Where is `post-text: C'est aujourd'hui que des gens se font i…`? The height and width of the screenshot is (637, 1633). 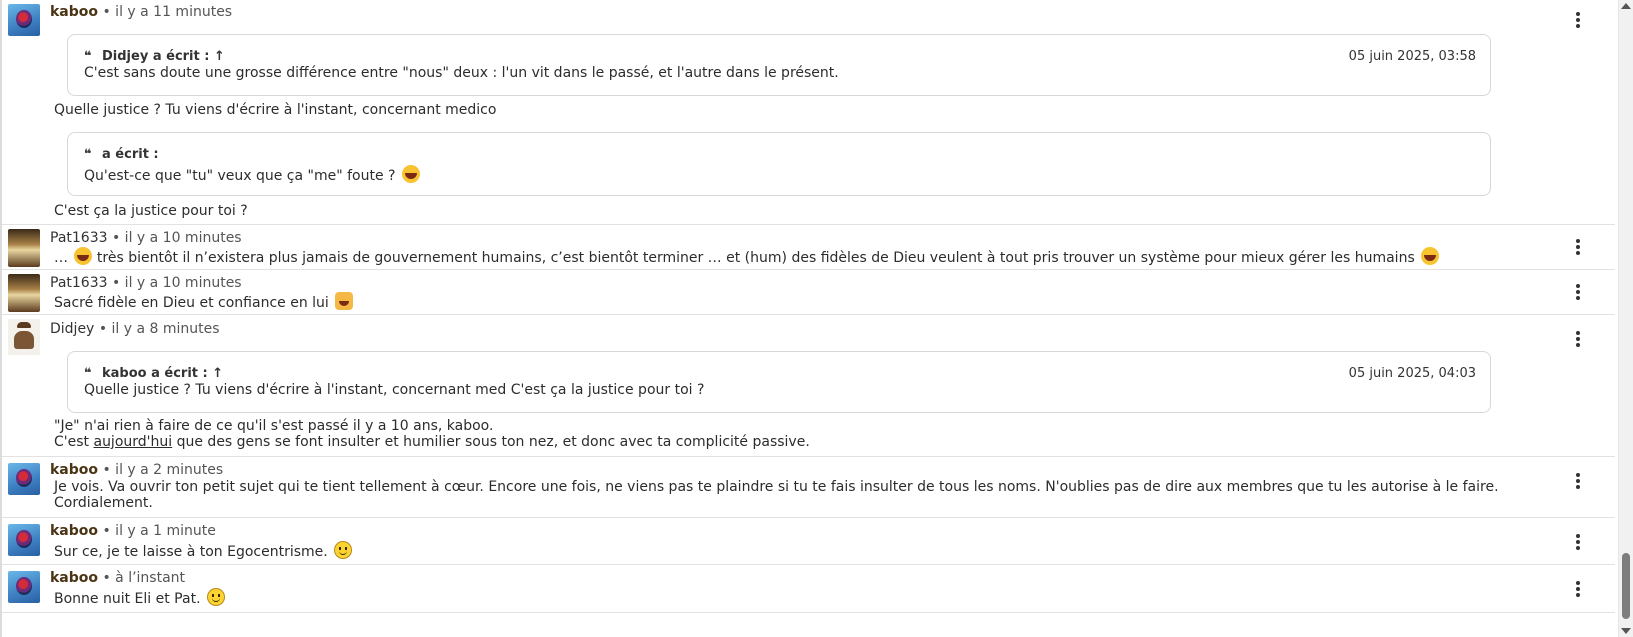
post-text: C'est aujourd'hui que des gens se font i… is located at coordinates (432, 442).